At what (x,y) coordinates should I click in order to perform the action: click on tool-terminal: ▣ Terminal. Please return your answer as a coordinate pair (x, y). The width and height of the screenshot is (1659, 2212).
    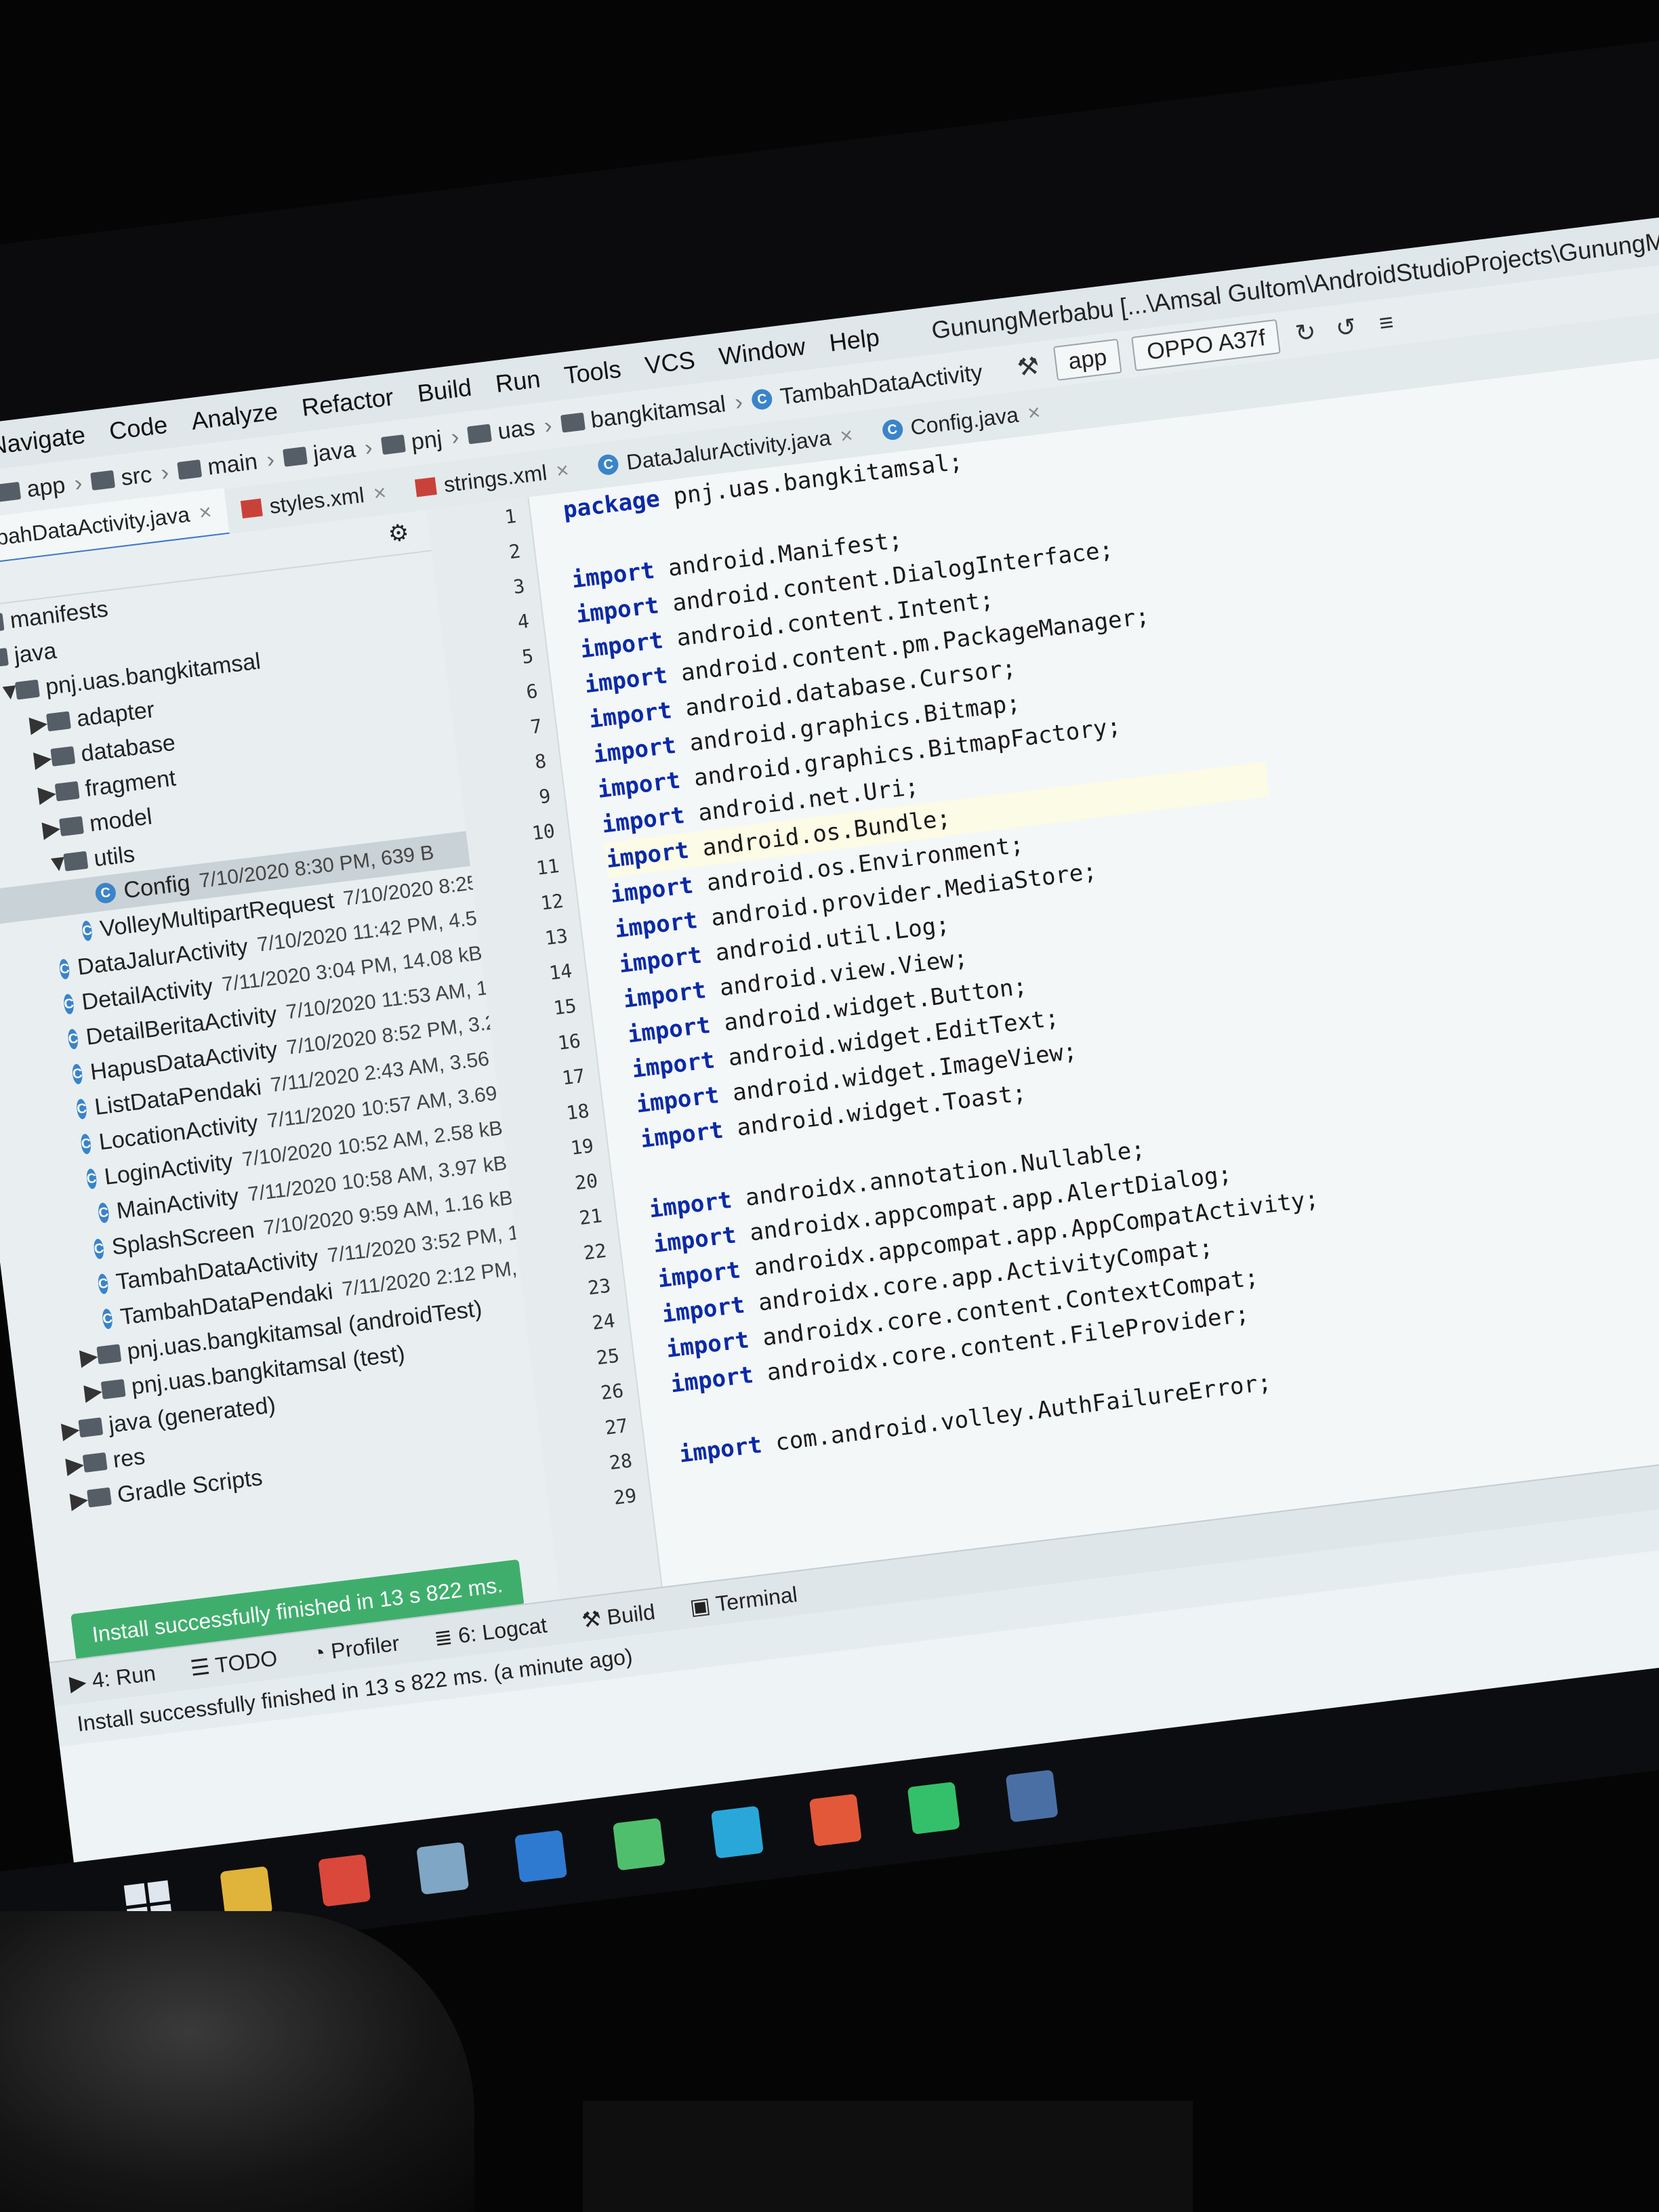
    Looking at the image, I should click on (744, 1601).